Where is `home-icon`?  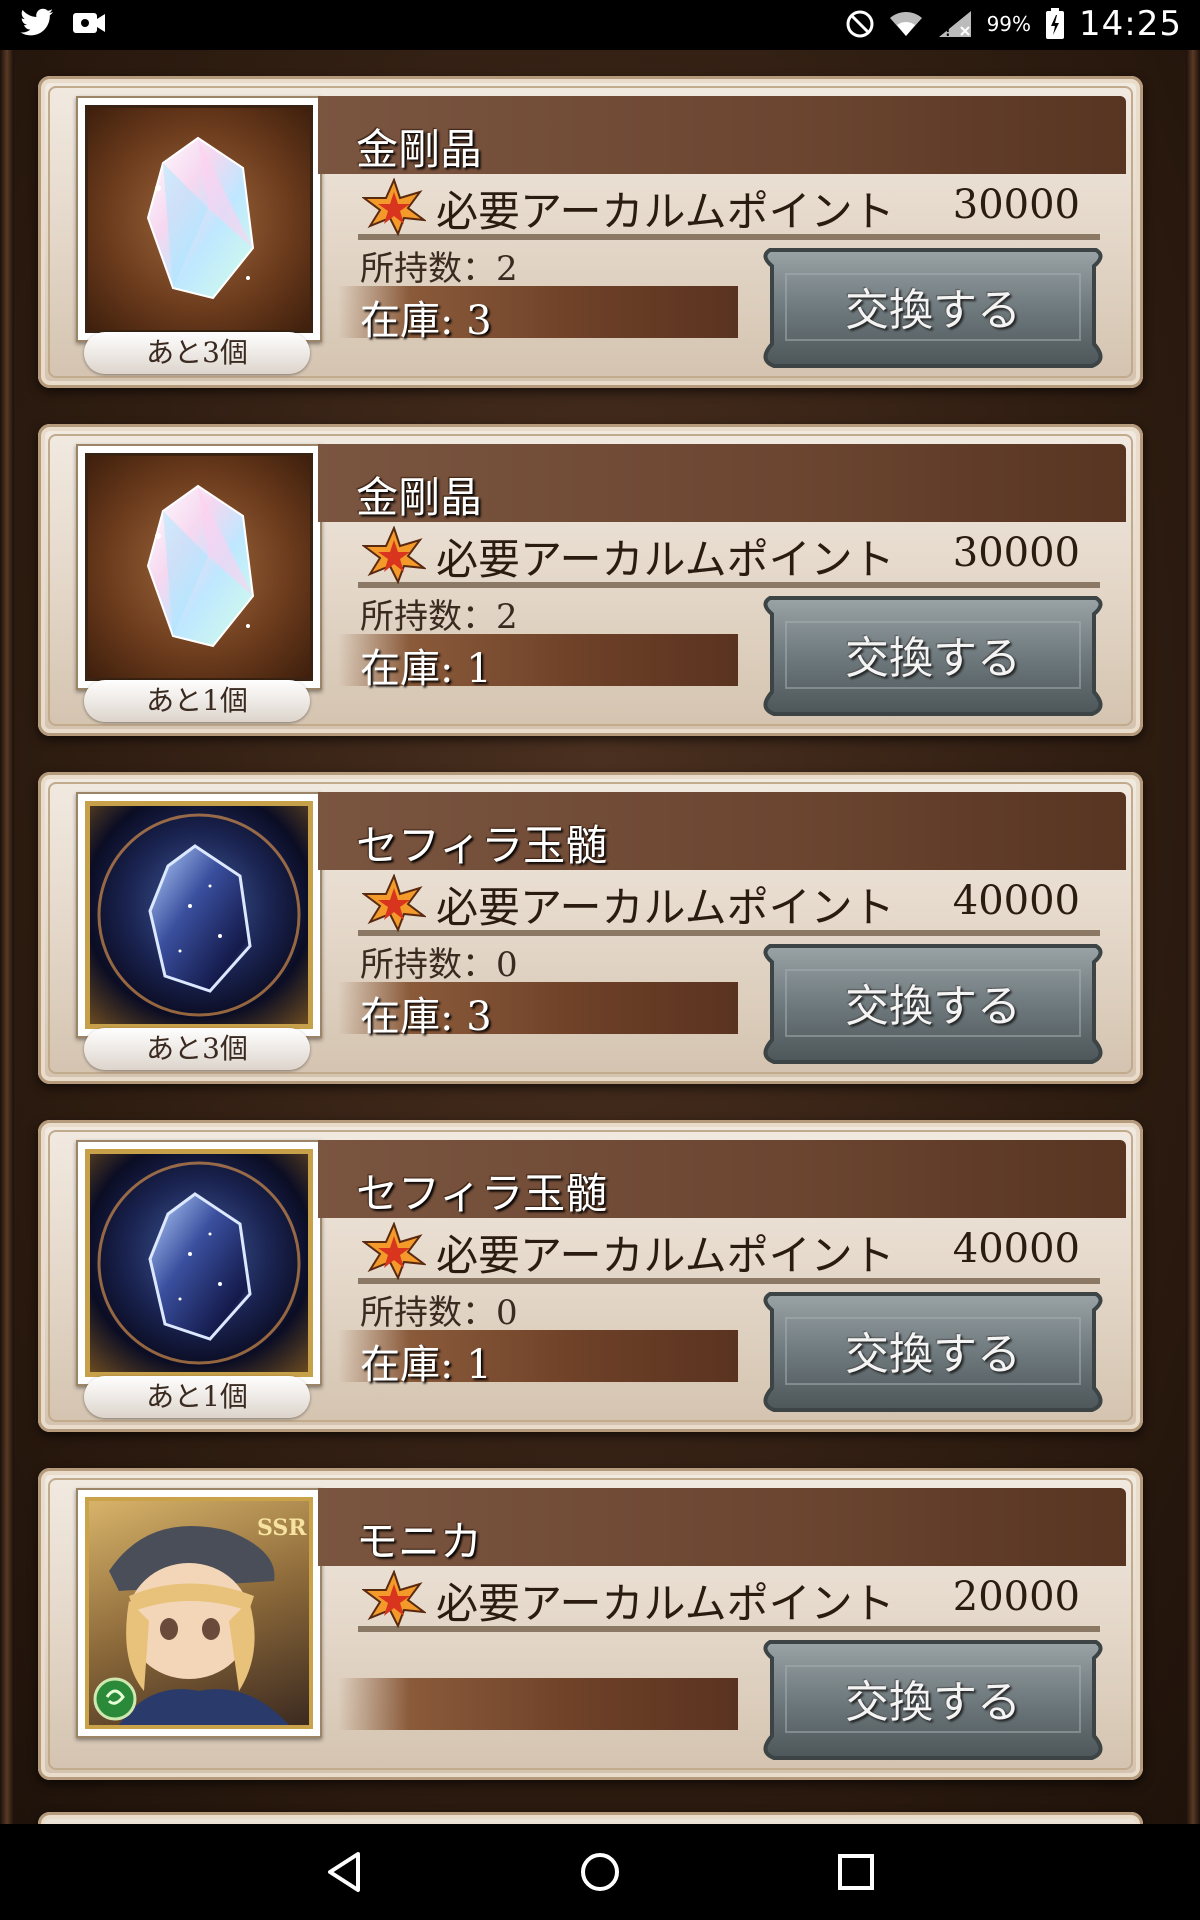 home-icon is located at coordinates (600, 1874).